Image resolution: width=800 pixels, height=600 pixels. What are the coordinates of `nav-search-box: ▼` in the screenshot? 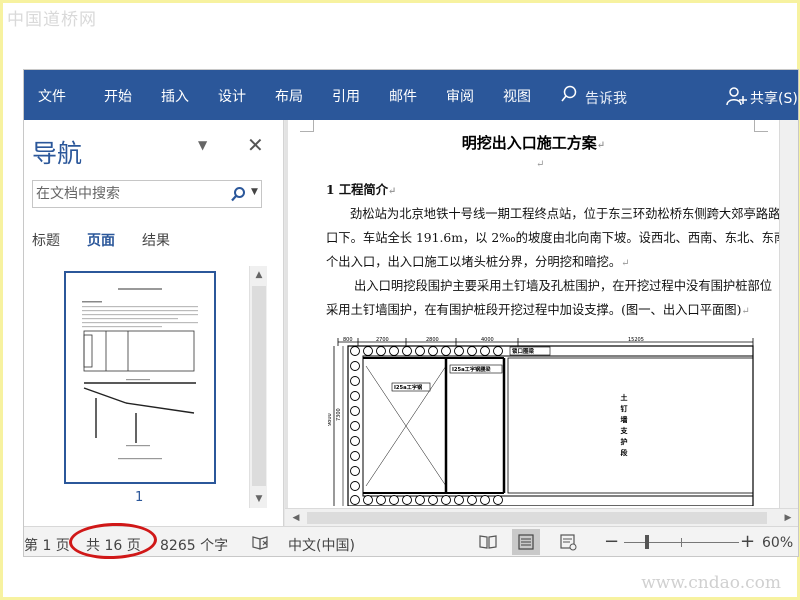 It's located at (147, 194).